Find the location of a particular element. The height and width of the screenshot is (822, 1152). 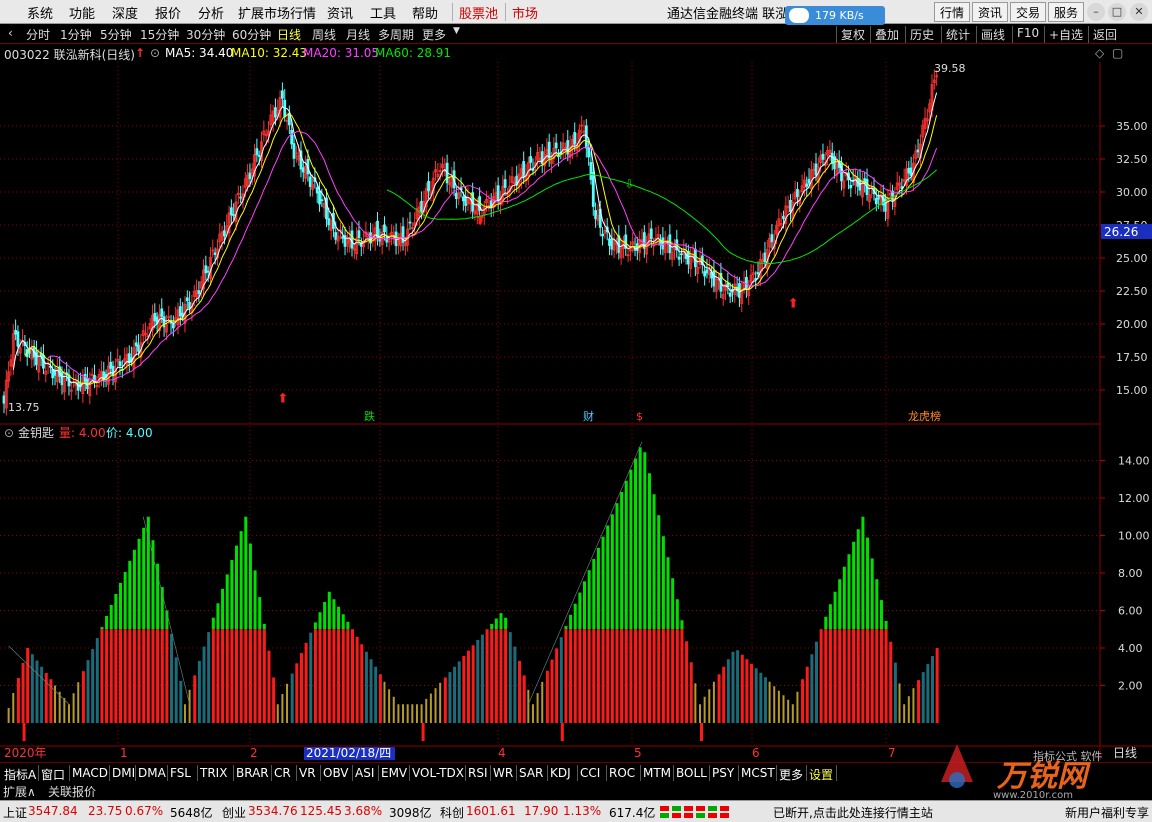

period-tab-active: 日线 is located at coordinates (289, 34).